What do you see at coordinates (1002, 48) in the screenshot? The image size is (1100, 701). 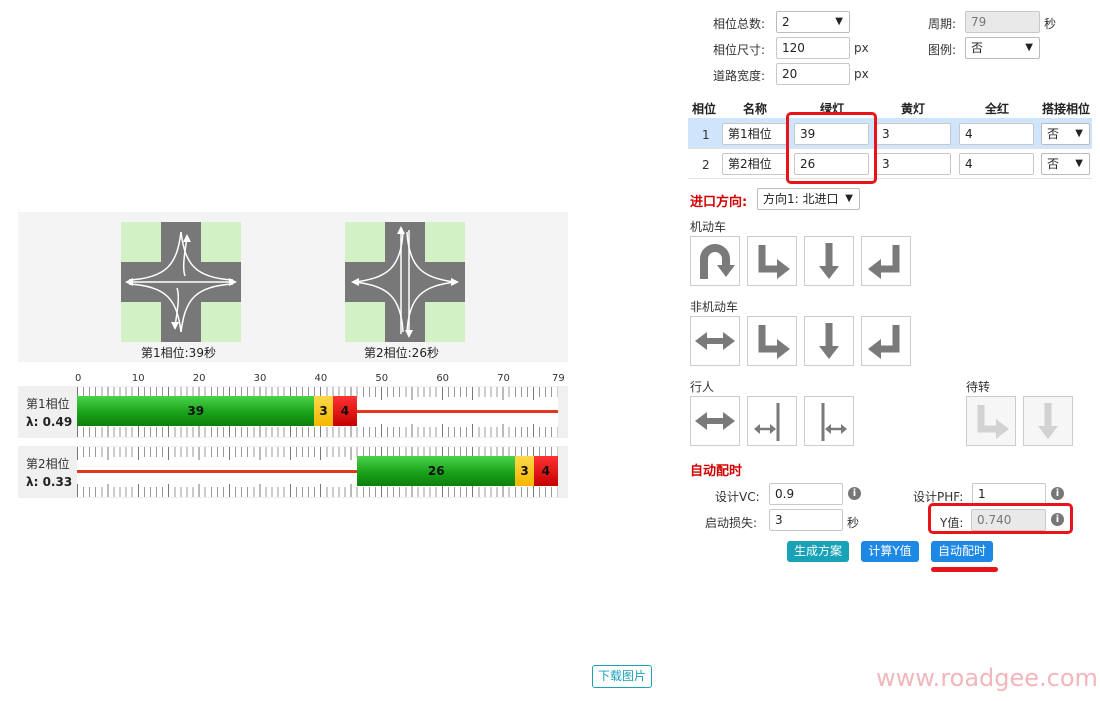 I see `legend-select: 否 ▼` at bounding box center [1002, 48].